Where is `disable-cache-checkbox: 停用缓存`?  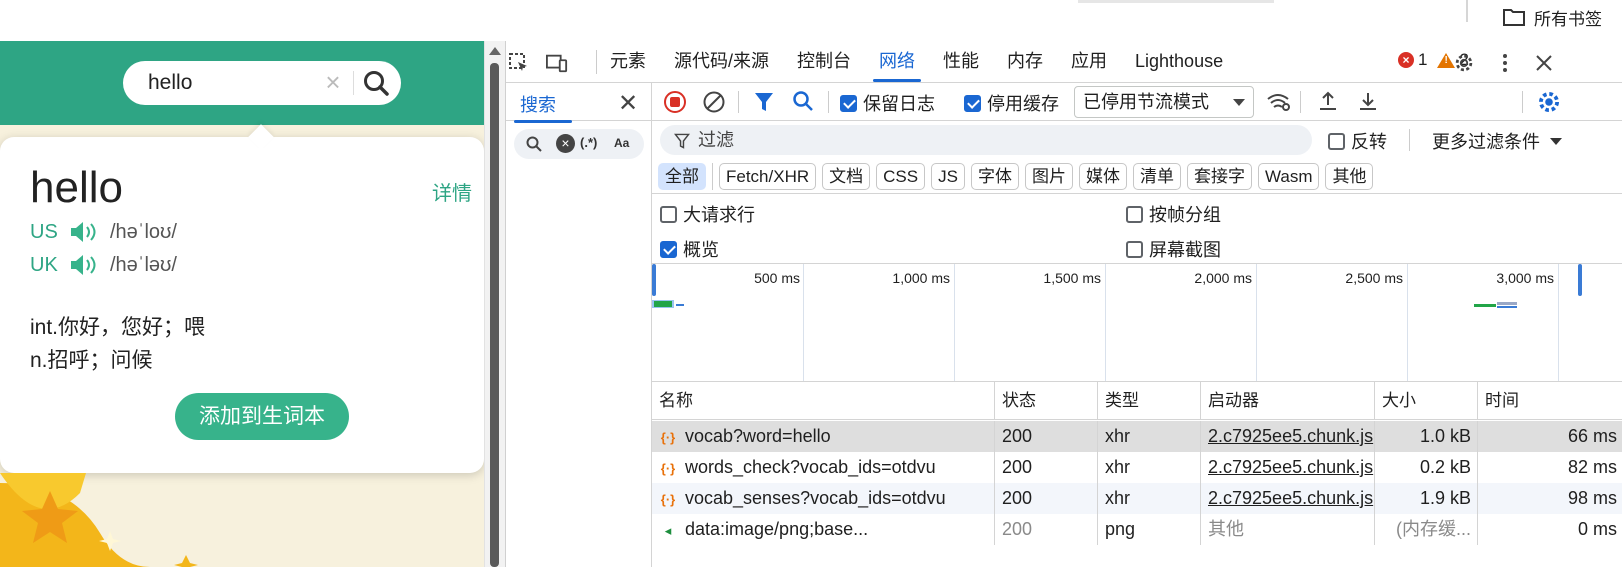 disable-cache-checkbox: 停用缓存 is located at coordinates (1011, 103).